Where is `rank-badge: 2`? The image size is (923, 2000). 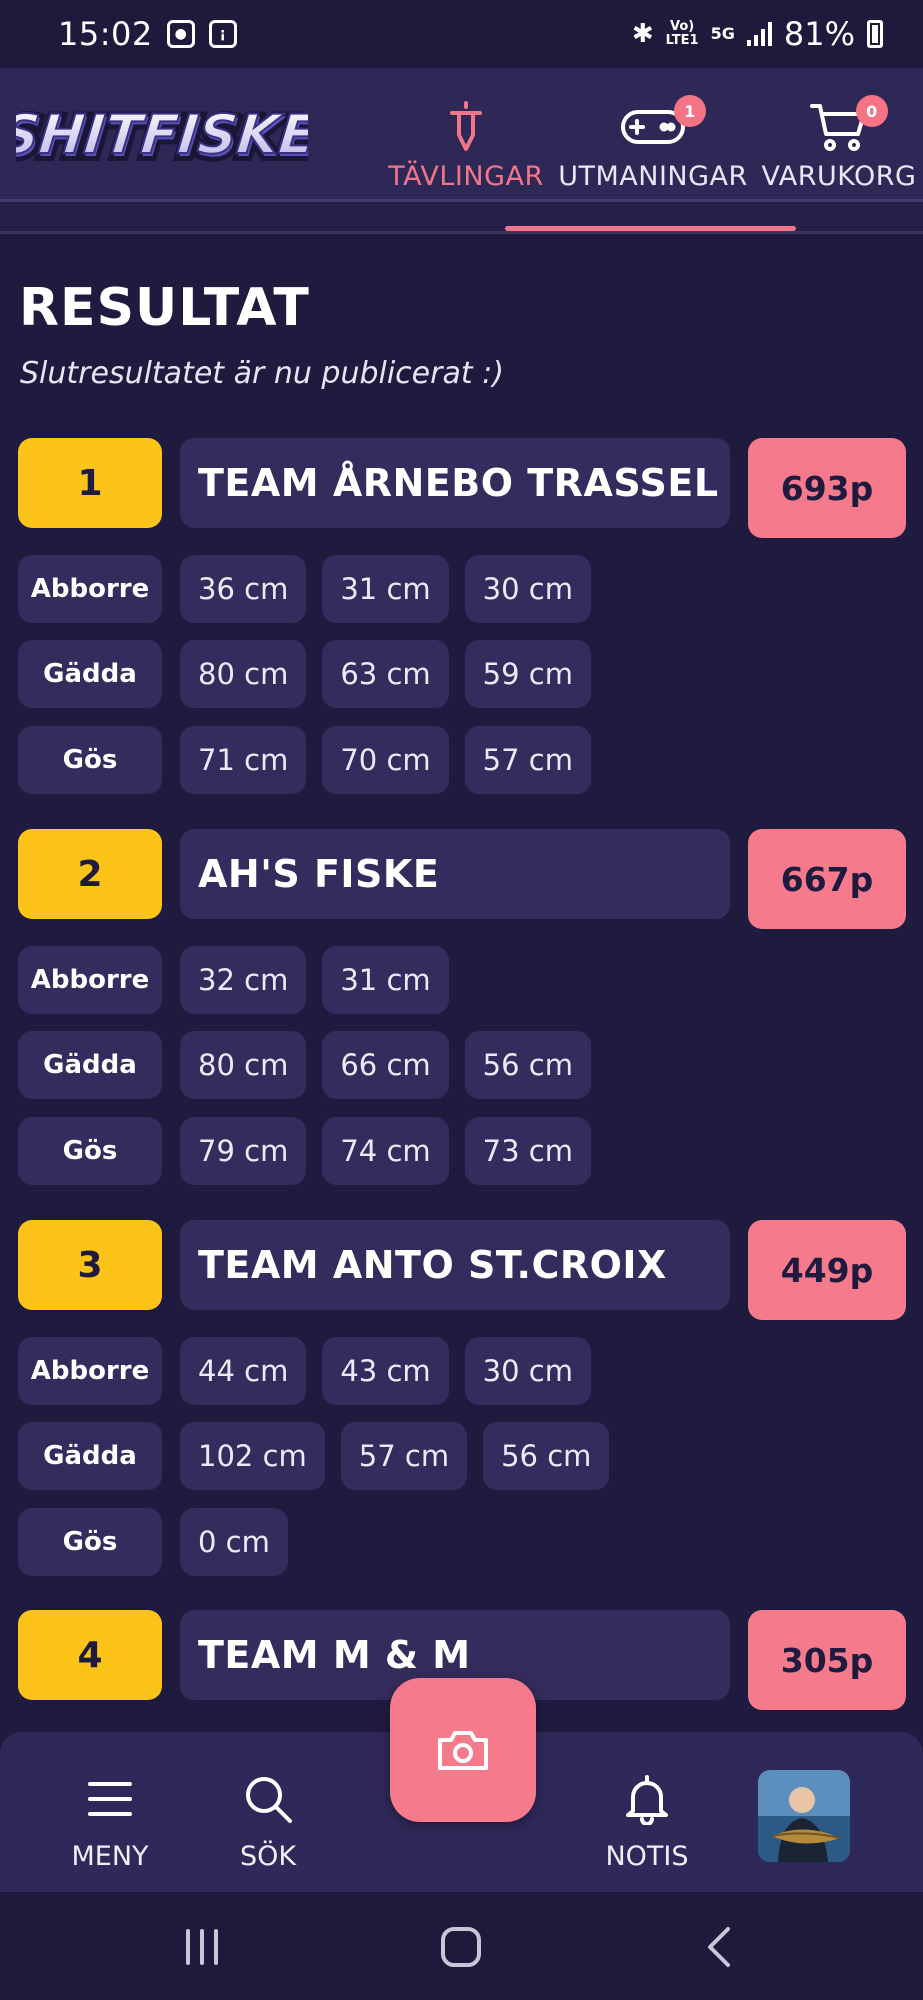
rank-badge: 2 is located at coordinates (90, 874).